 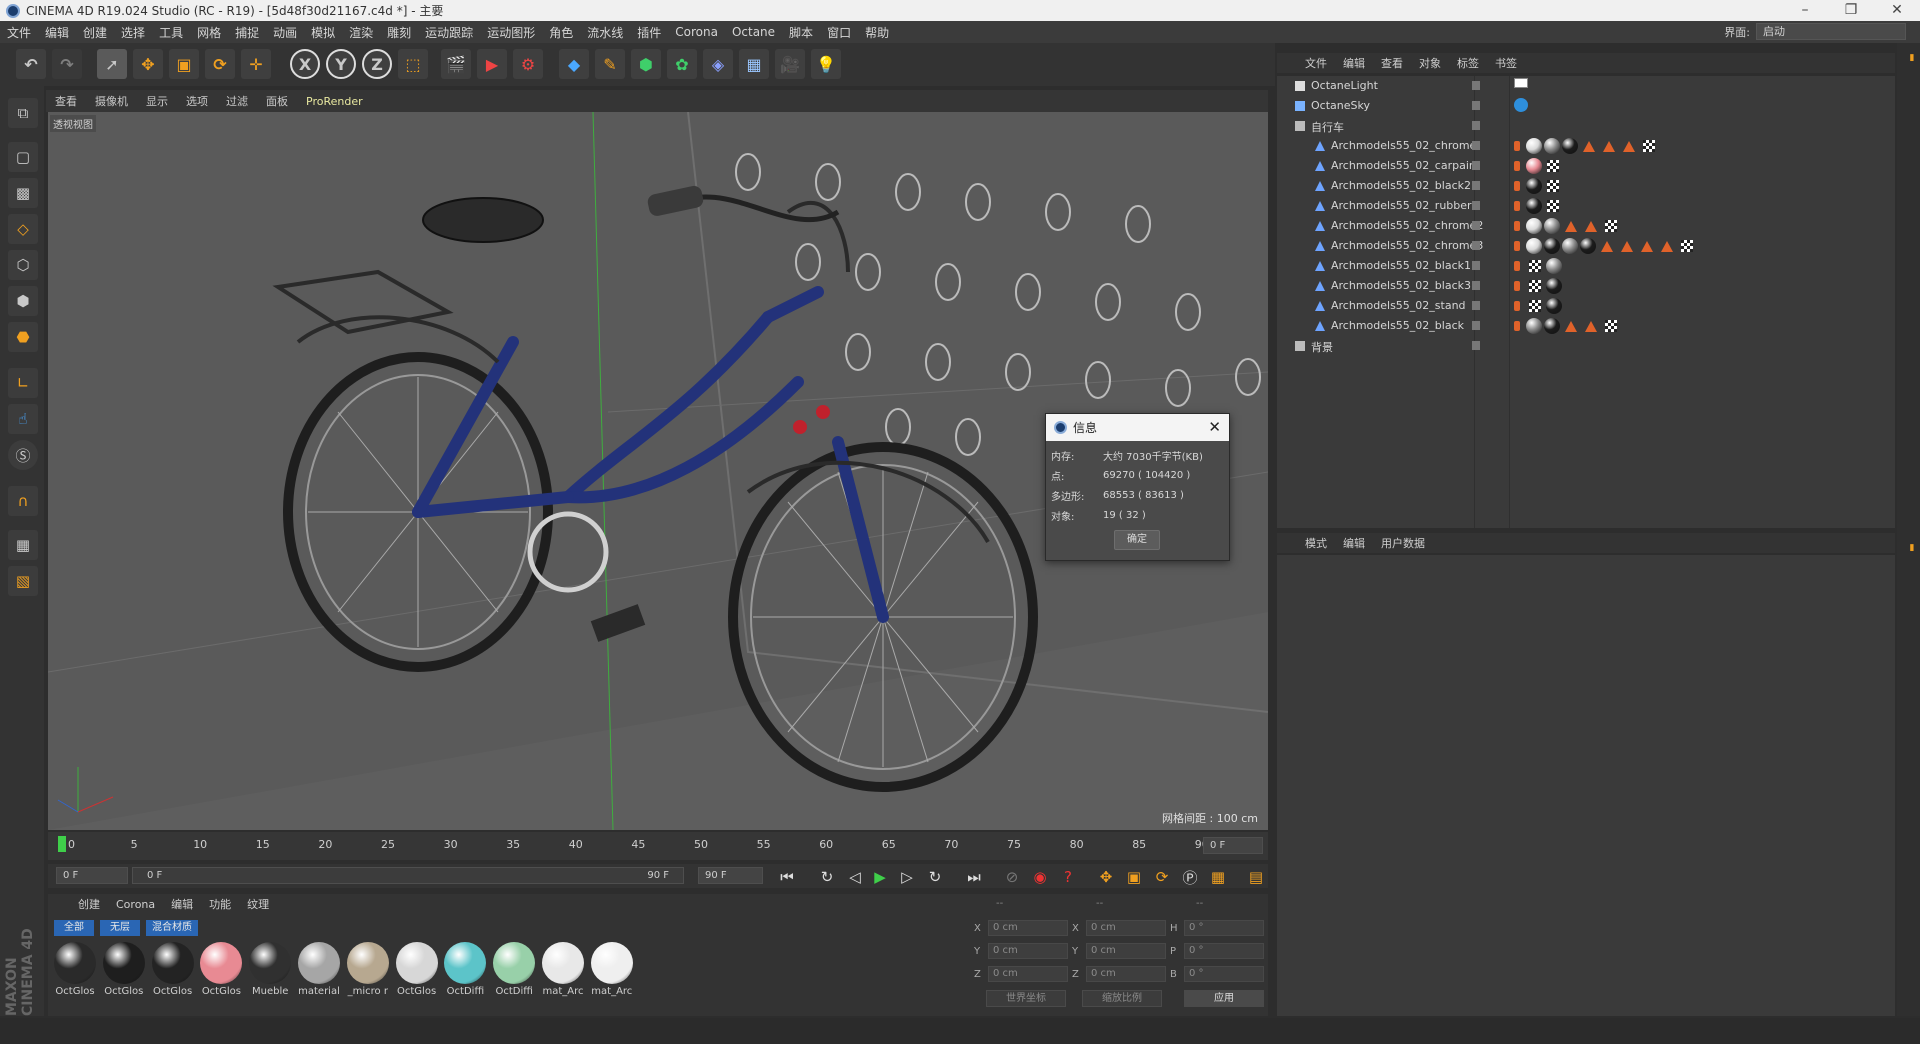 I want to click on menu-item: 渲染, so click(x=361, y=32).